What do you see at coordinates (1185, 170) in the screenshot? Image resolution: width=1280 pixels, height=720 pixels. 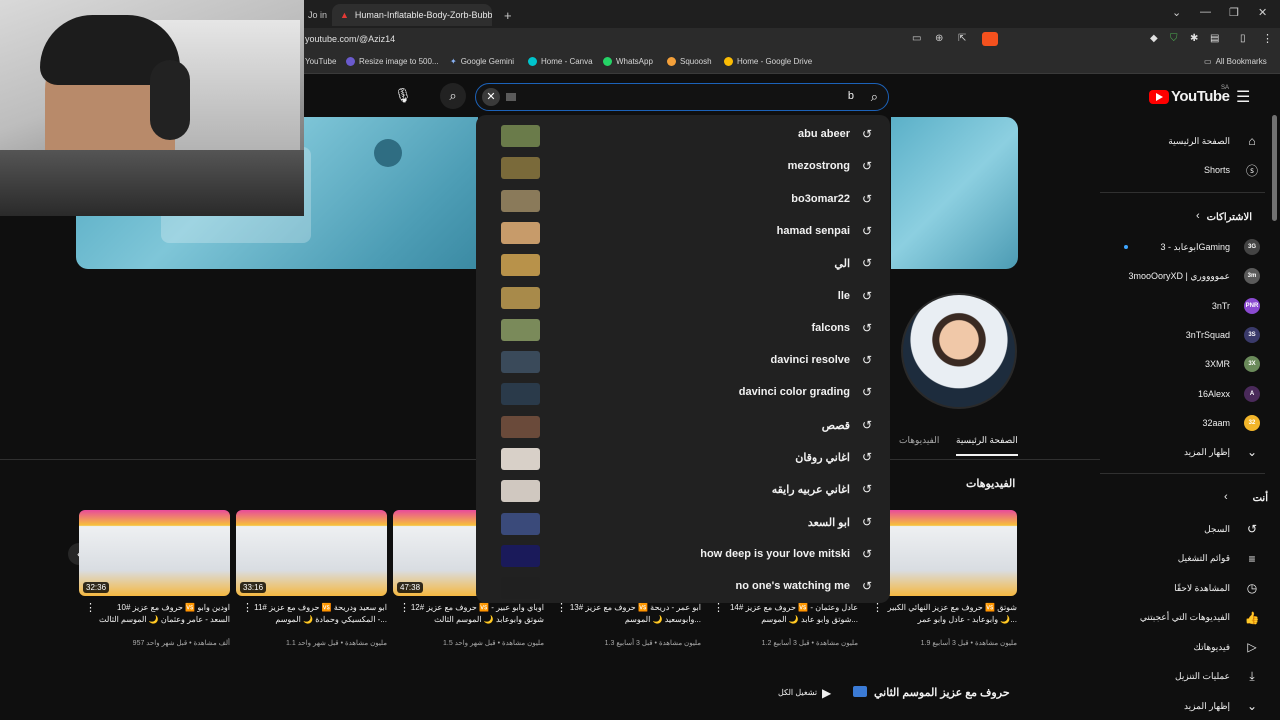 I see `sidebar-item-main: Shorts ⓢ` at bounding box center [1185, 170].